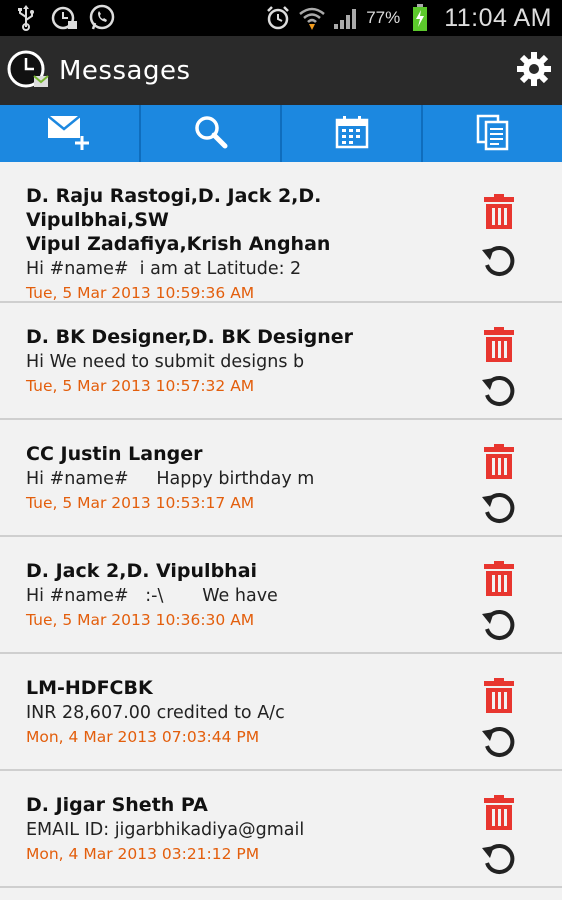  What do you see at coordinates (420, 18) in the screenshot?
I see `battery-charging-icon` at bounding box center [420, 18].